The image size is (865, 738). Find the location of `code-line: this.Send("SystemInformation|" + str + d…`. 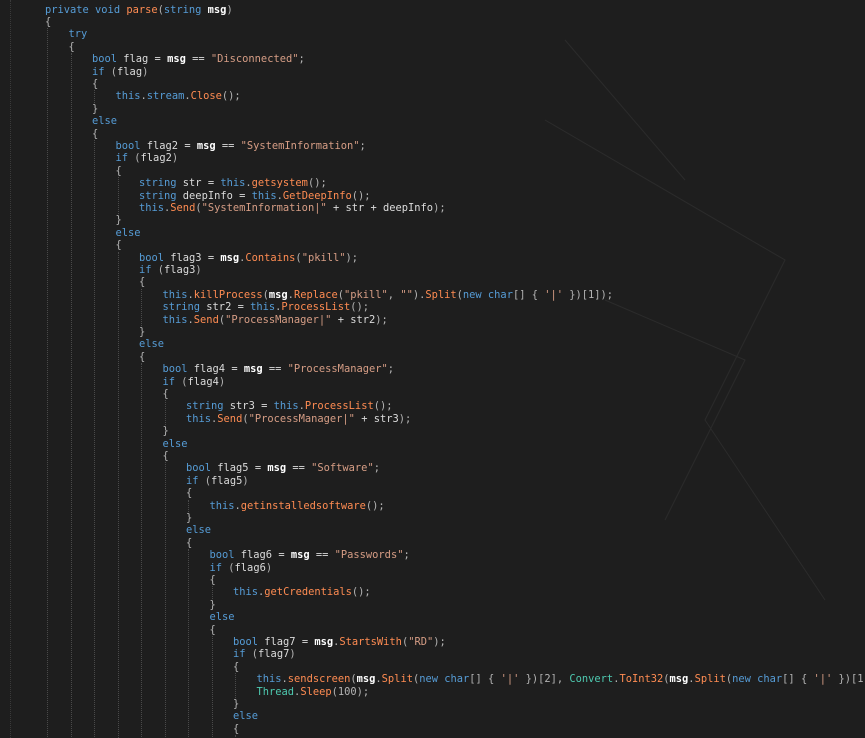

code-line: this.Send("SystemInformation|" + str + d… is located at coordinates (292, 208).